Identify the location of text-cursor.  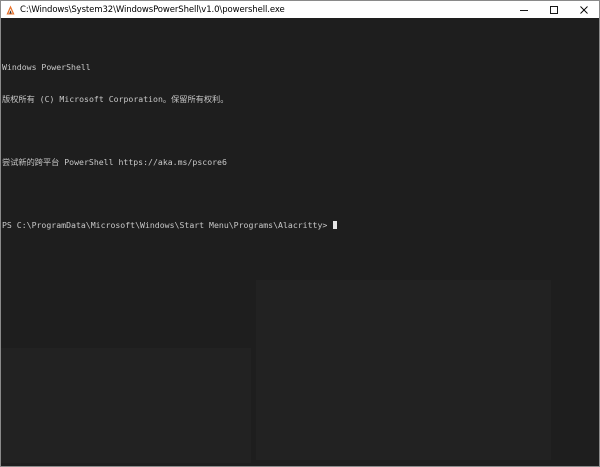
(335, 224).